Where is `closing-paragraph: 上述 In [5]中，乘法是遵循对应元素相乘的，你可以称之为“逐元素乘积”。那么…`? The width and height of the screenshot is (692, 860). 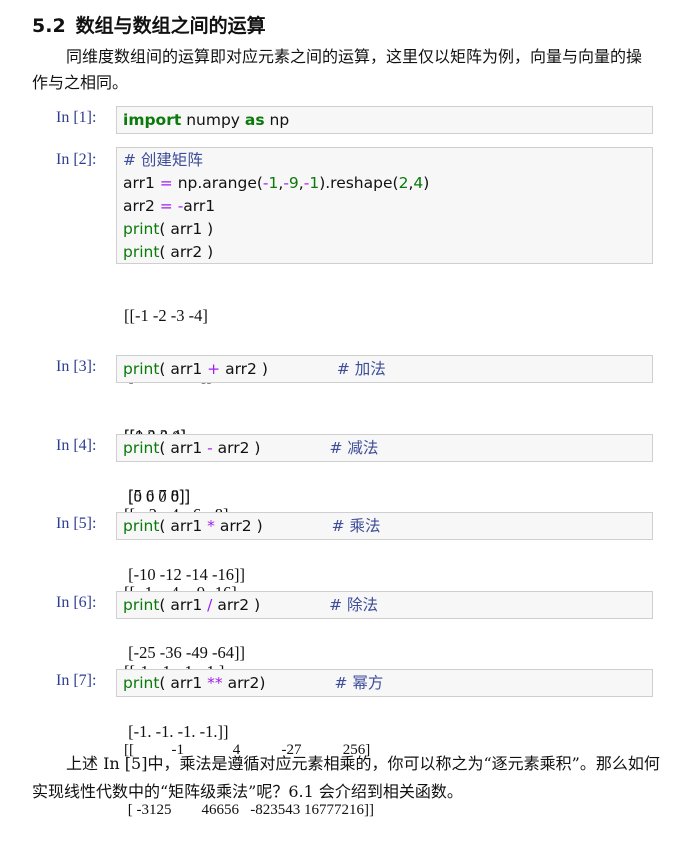 closing-paragraph: 上述 In [5]中，乘法是遵循对应元素相乘的，你可以称之为“逐元素乘积”。那么… is located at coordinates (352, 778).